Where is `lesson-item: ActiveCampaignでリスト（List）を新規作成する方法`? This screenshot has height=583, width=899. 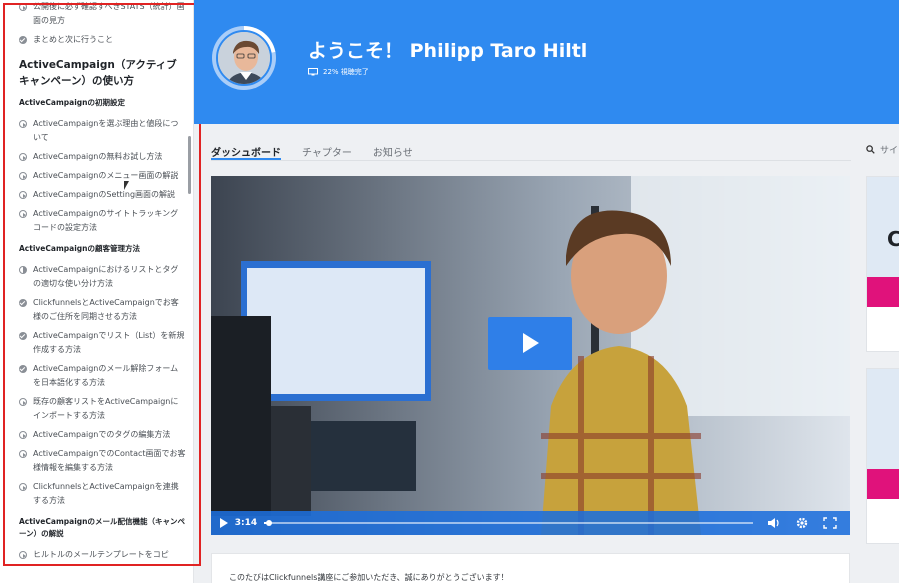
lesson-item: ActiveCampaignでリスト（List）を新規作成する方法 is located at coordinates (102, 343).